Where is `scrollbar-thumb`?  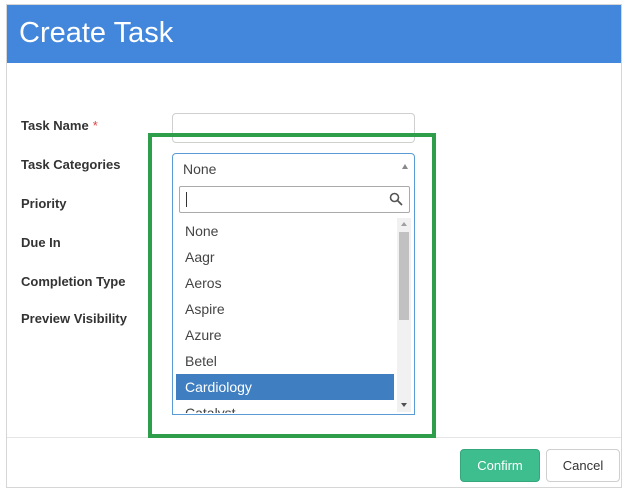 scrollbar-thumb is located at coordinates (404, 276).